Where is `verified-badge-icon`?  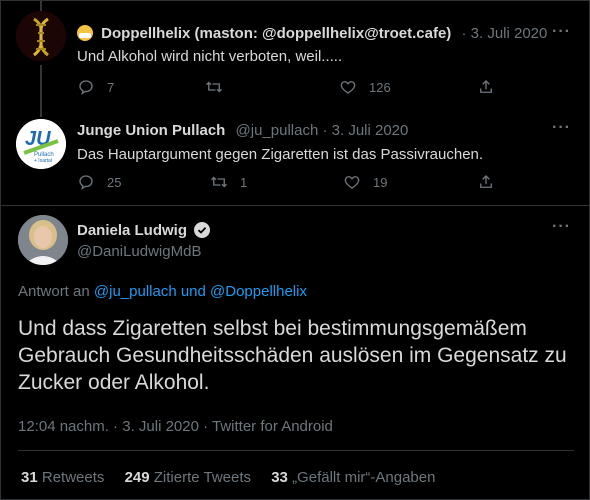
verified-badge-icon is located at coordinates (202, 230).